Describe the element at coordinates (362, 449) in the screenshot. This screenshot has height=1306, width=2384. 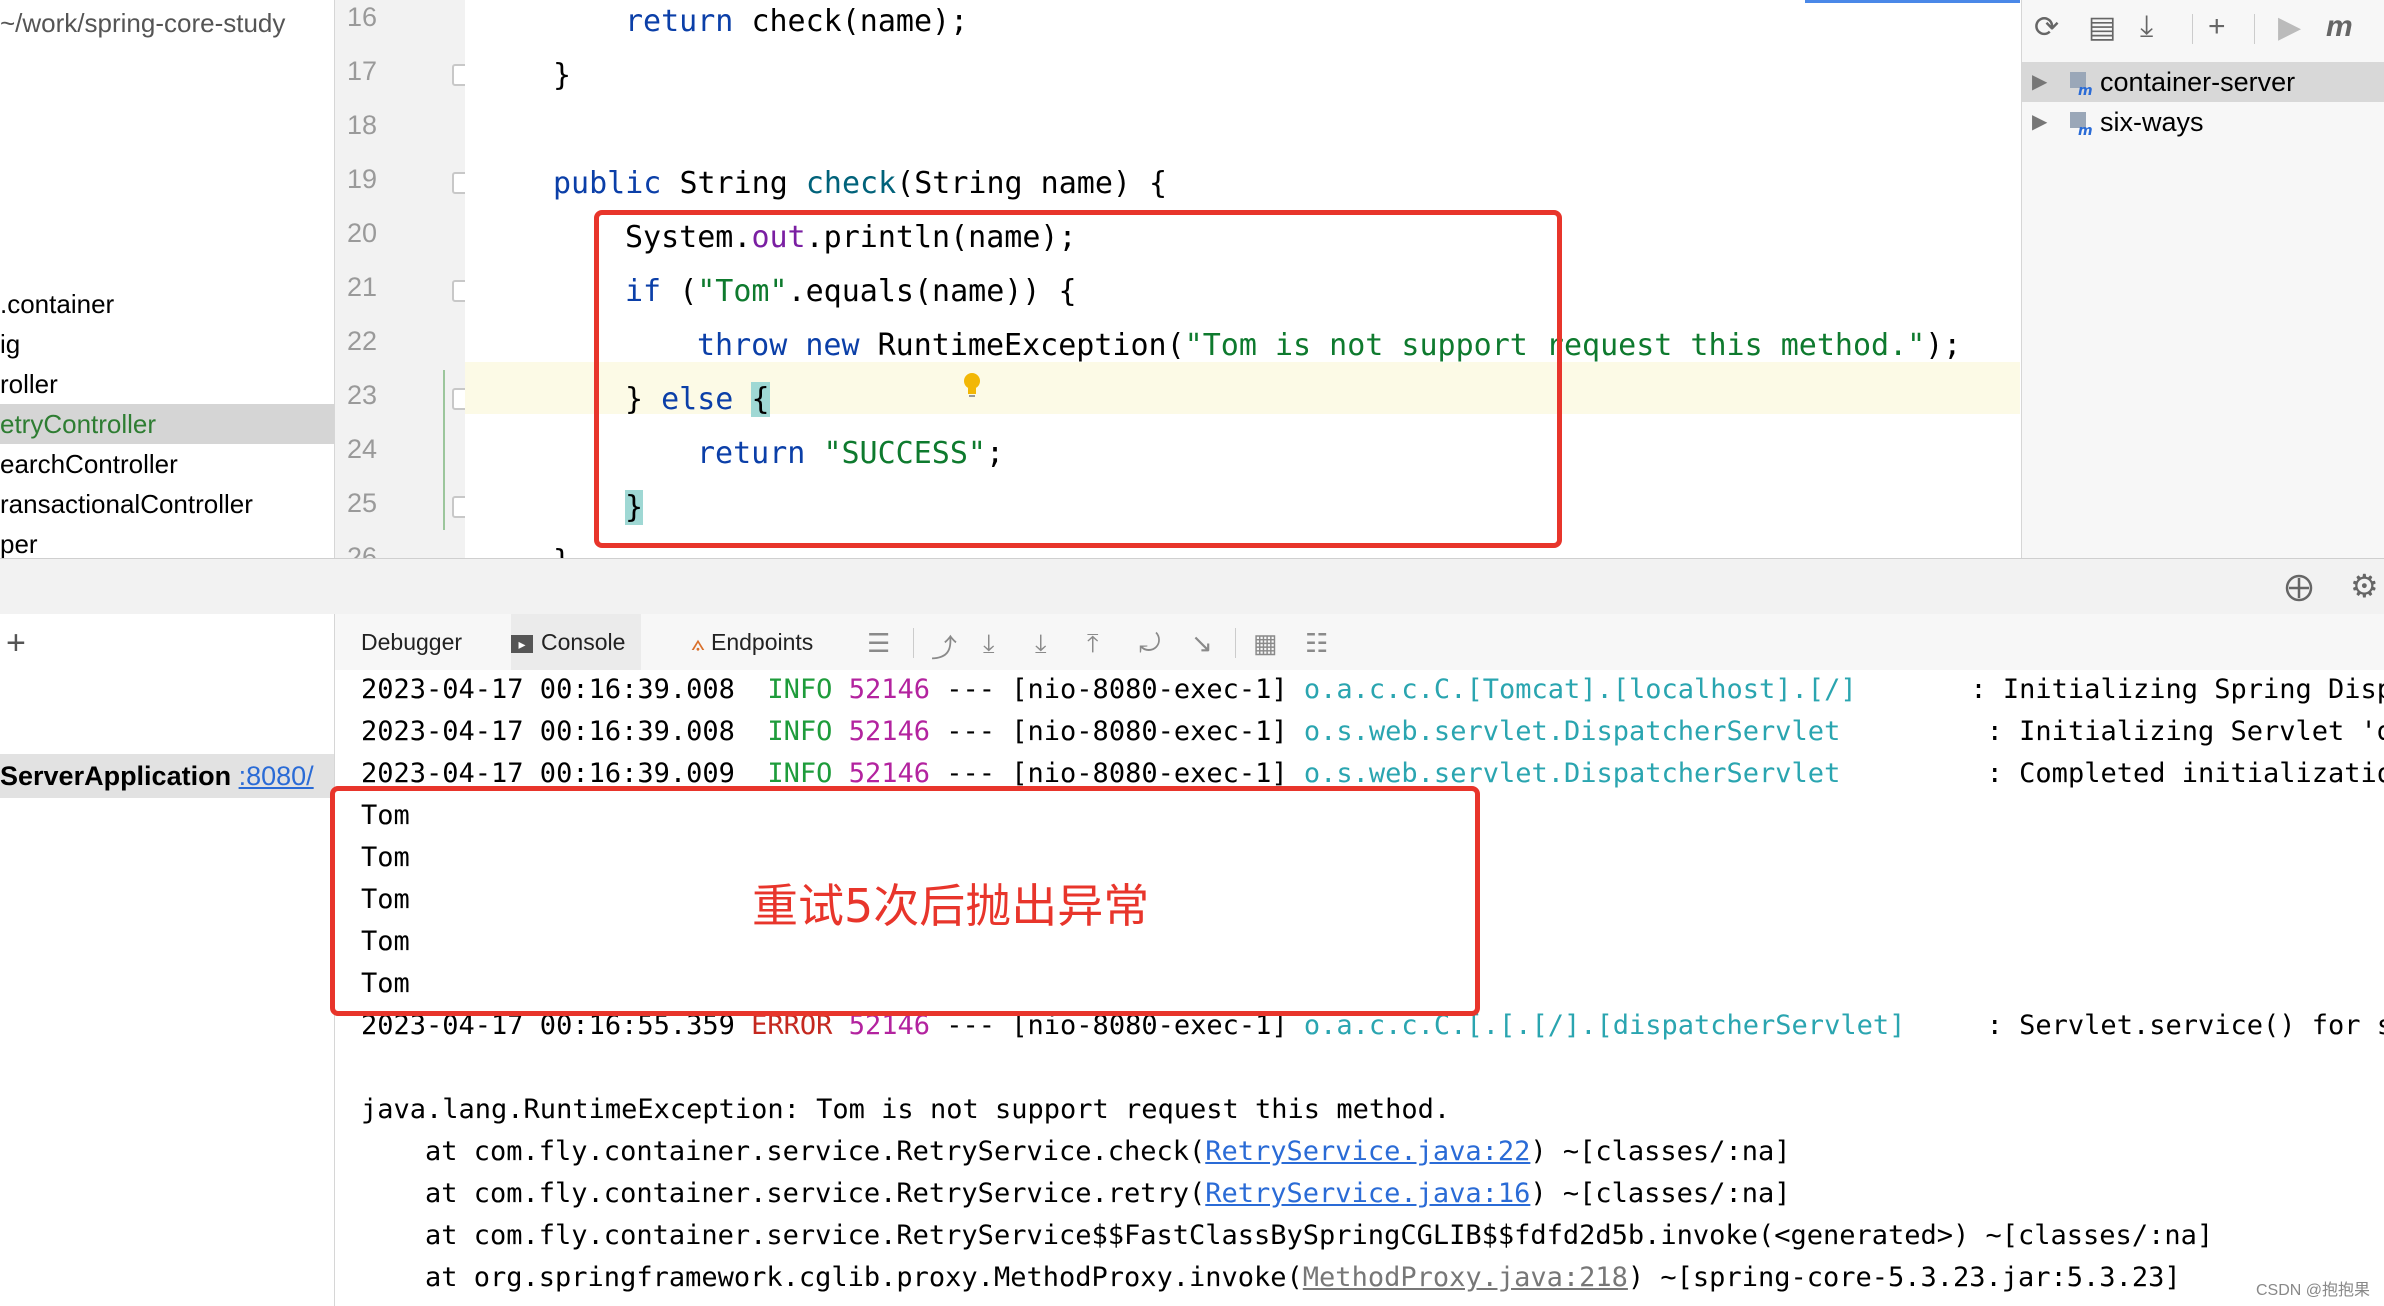
I see `line-number: 24` at that location.